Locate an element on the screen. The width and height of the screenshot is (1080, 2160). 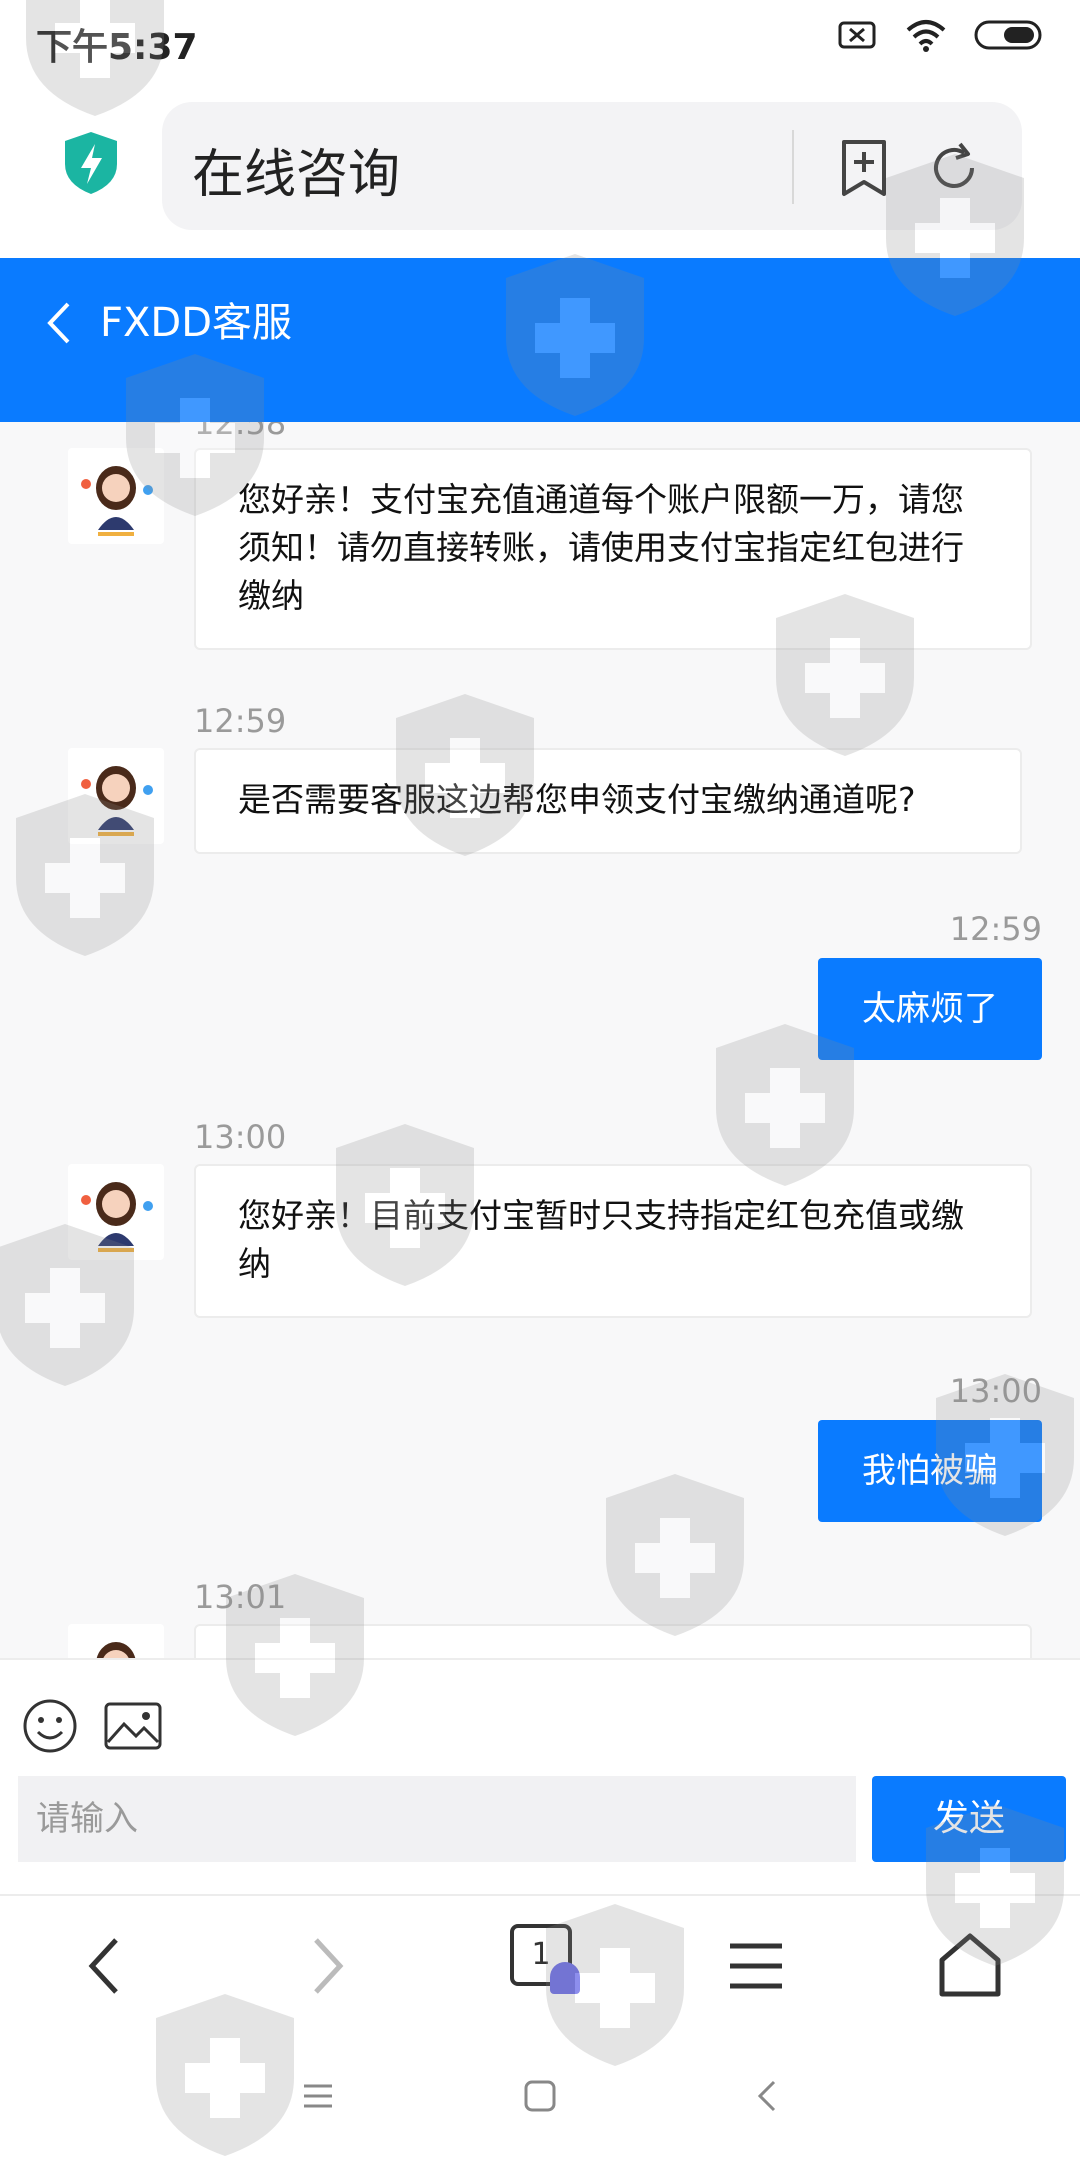
divider is located at coordinates (793, 167).